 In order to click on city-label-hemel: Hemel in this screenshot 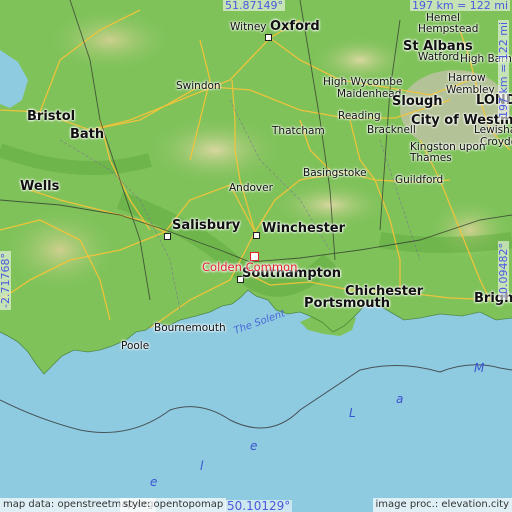, I will do `click(443, 18)`.